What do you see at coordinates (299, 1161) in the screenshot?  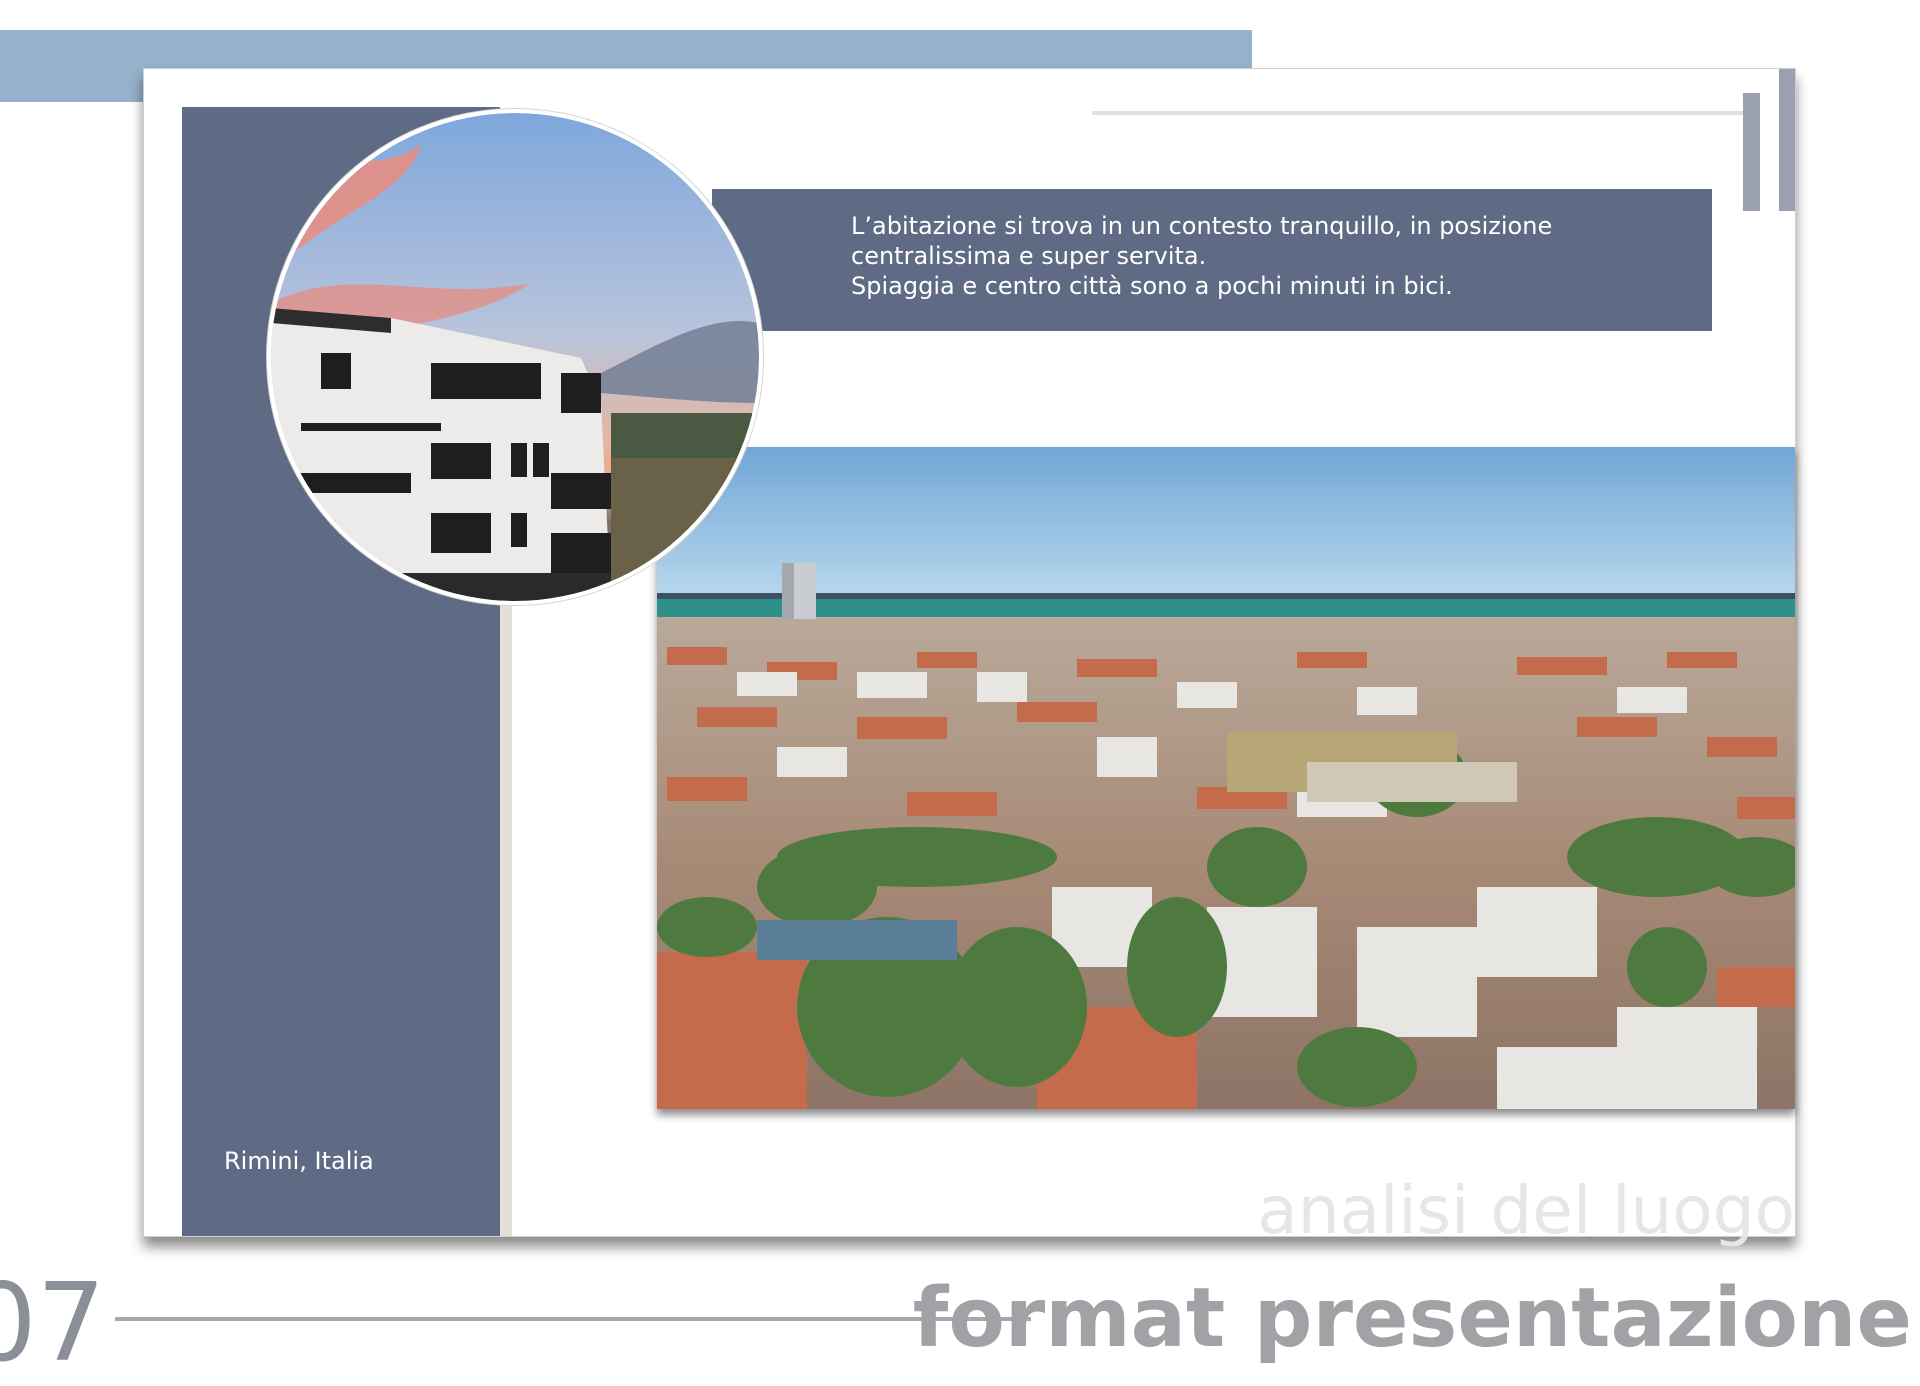 I see `location-label: Rimini, Italia` at bounding box center [299, 1161].